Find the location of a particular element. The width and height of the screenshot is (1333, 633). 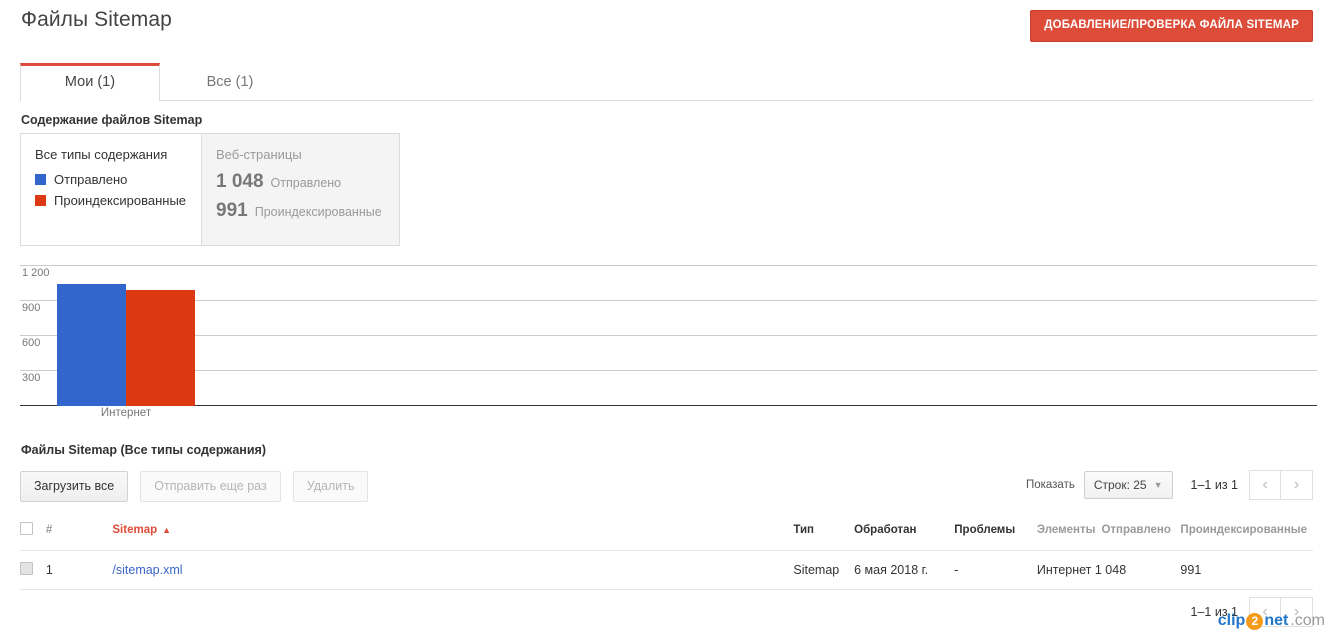

header-indexed: Проиндексированные is located at coordinates (1246, 530).